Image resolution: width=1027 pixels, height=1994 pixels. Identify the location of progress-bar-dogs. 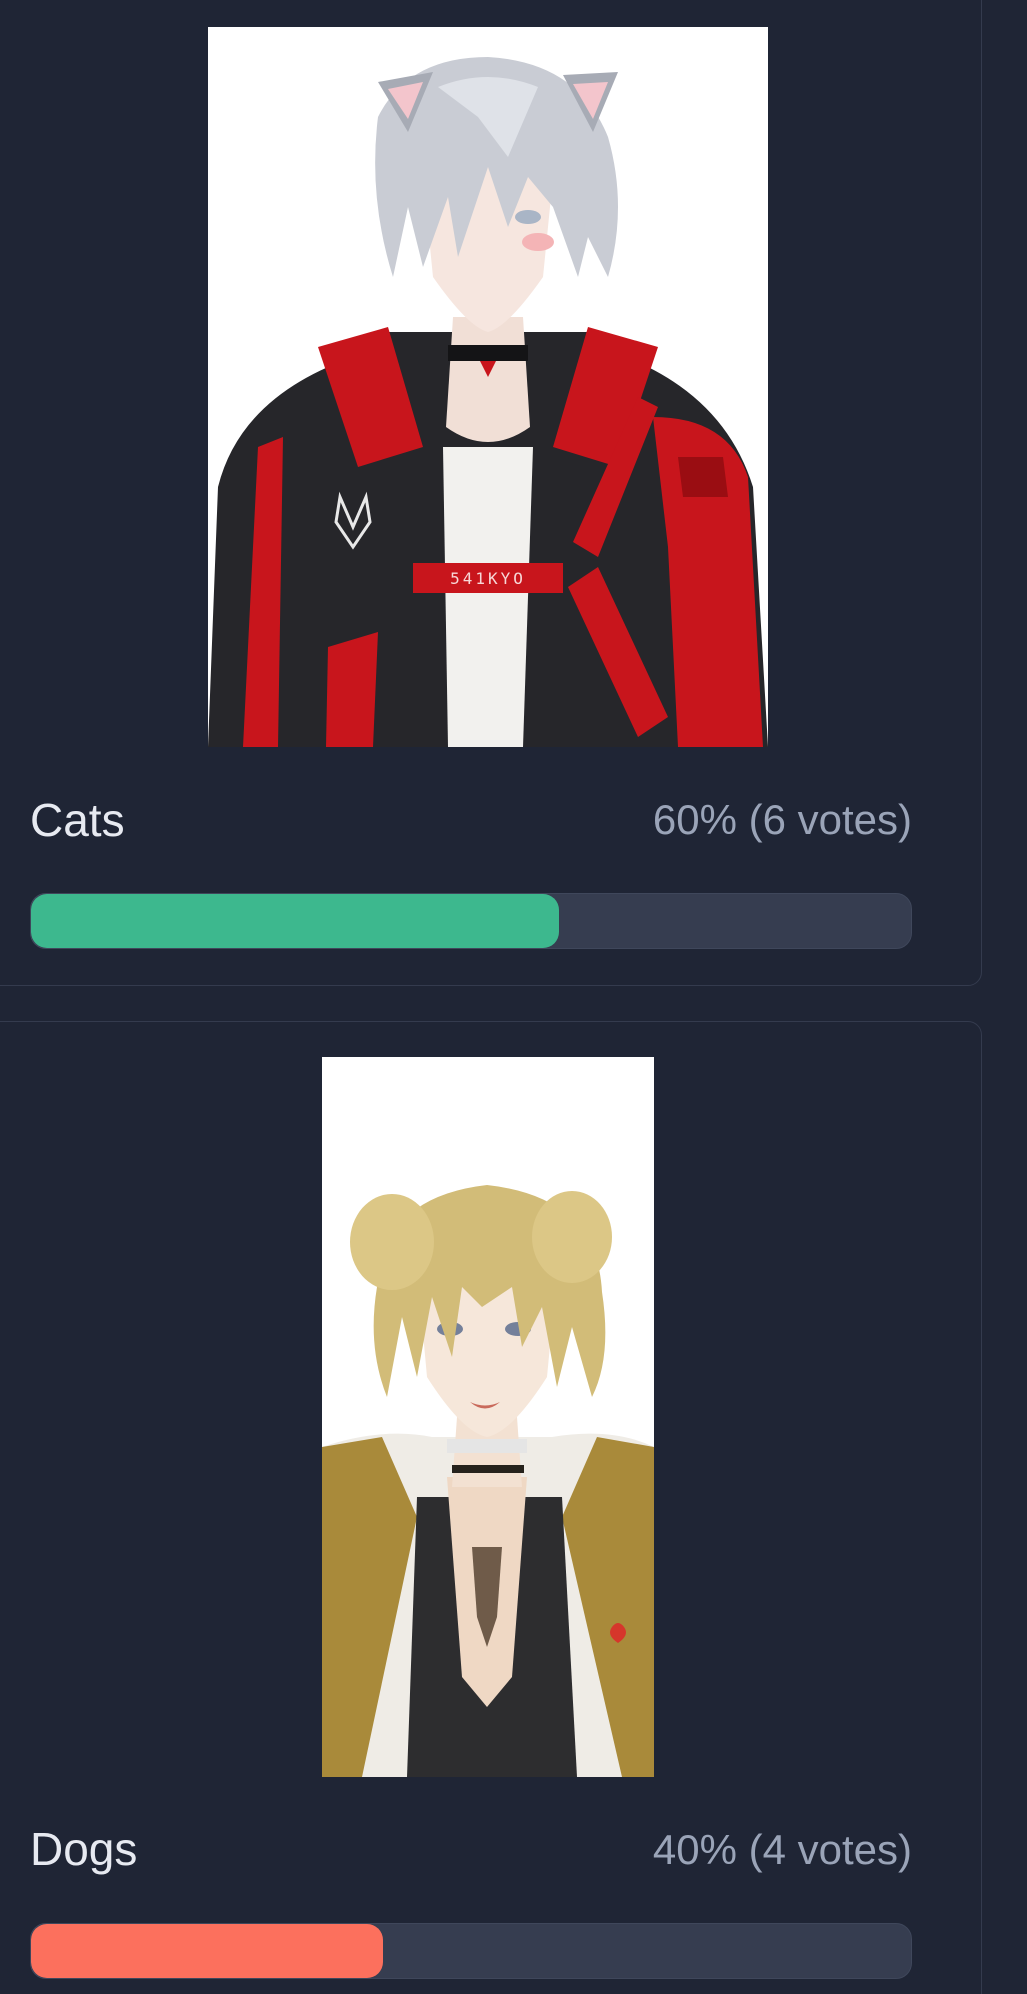
(471, 1951).